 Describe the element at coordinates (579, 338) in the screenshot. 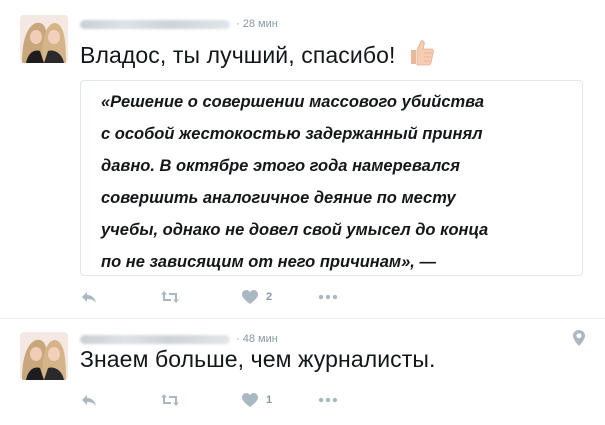

I see `location-pin-icon` at that location.